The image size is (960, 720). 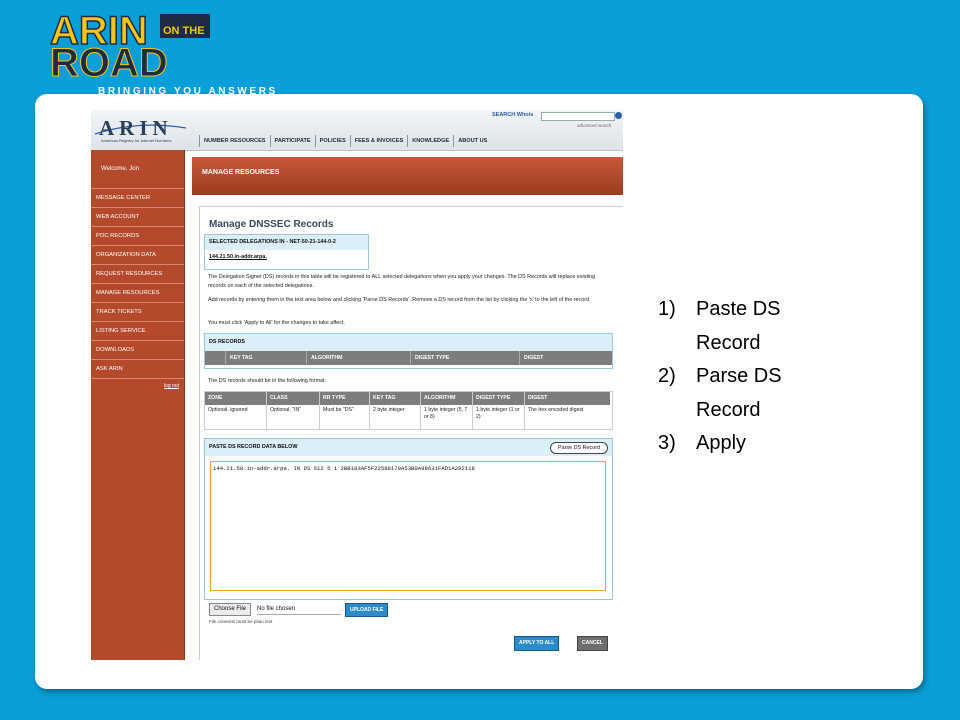 What do you see at coordinates (513, 115) in the screenshot?
I see `search-whois-label: SEARCH Whois` at bounding box center [513, 115].